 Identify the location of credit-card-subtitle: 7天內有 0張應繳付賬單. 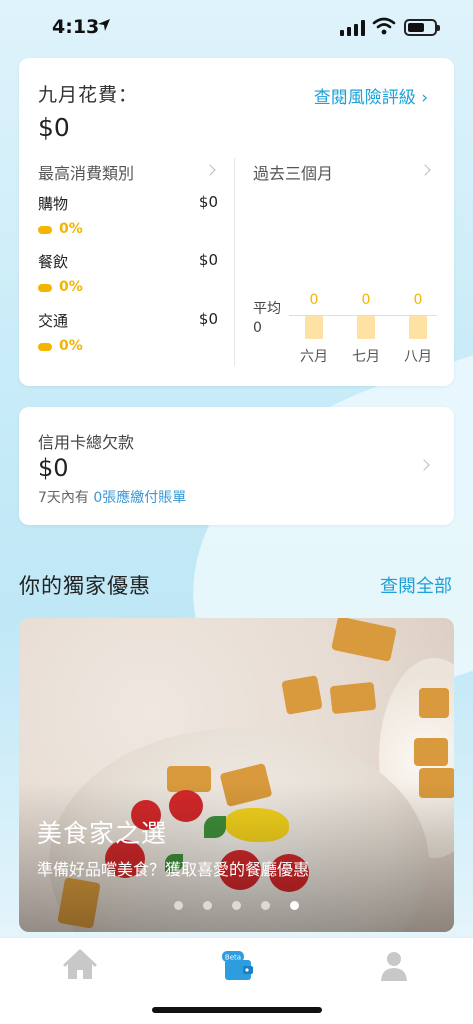
(112, 497).